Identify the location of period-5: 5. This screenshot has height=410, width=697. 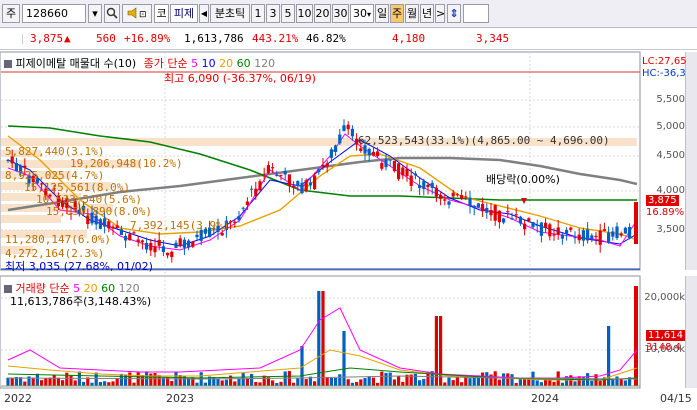
(288, 13).